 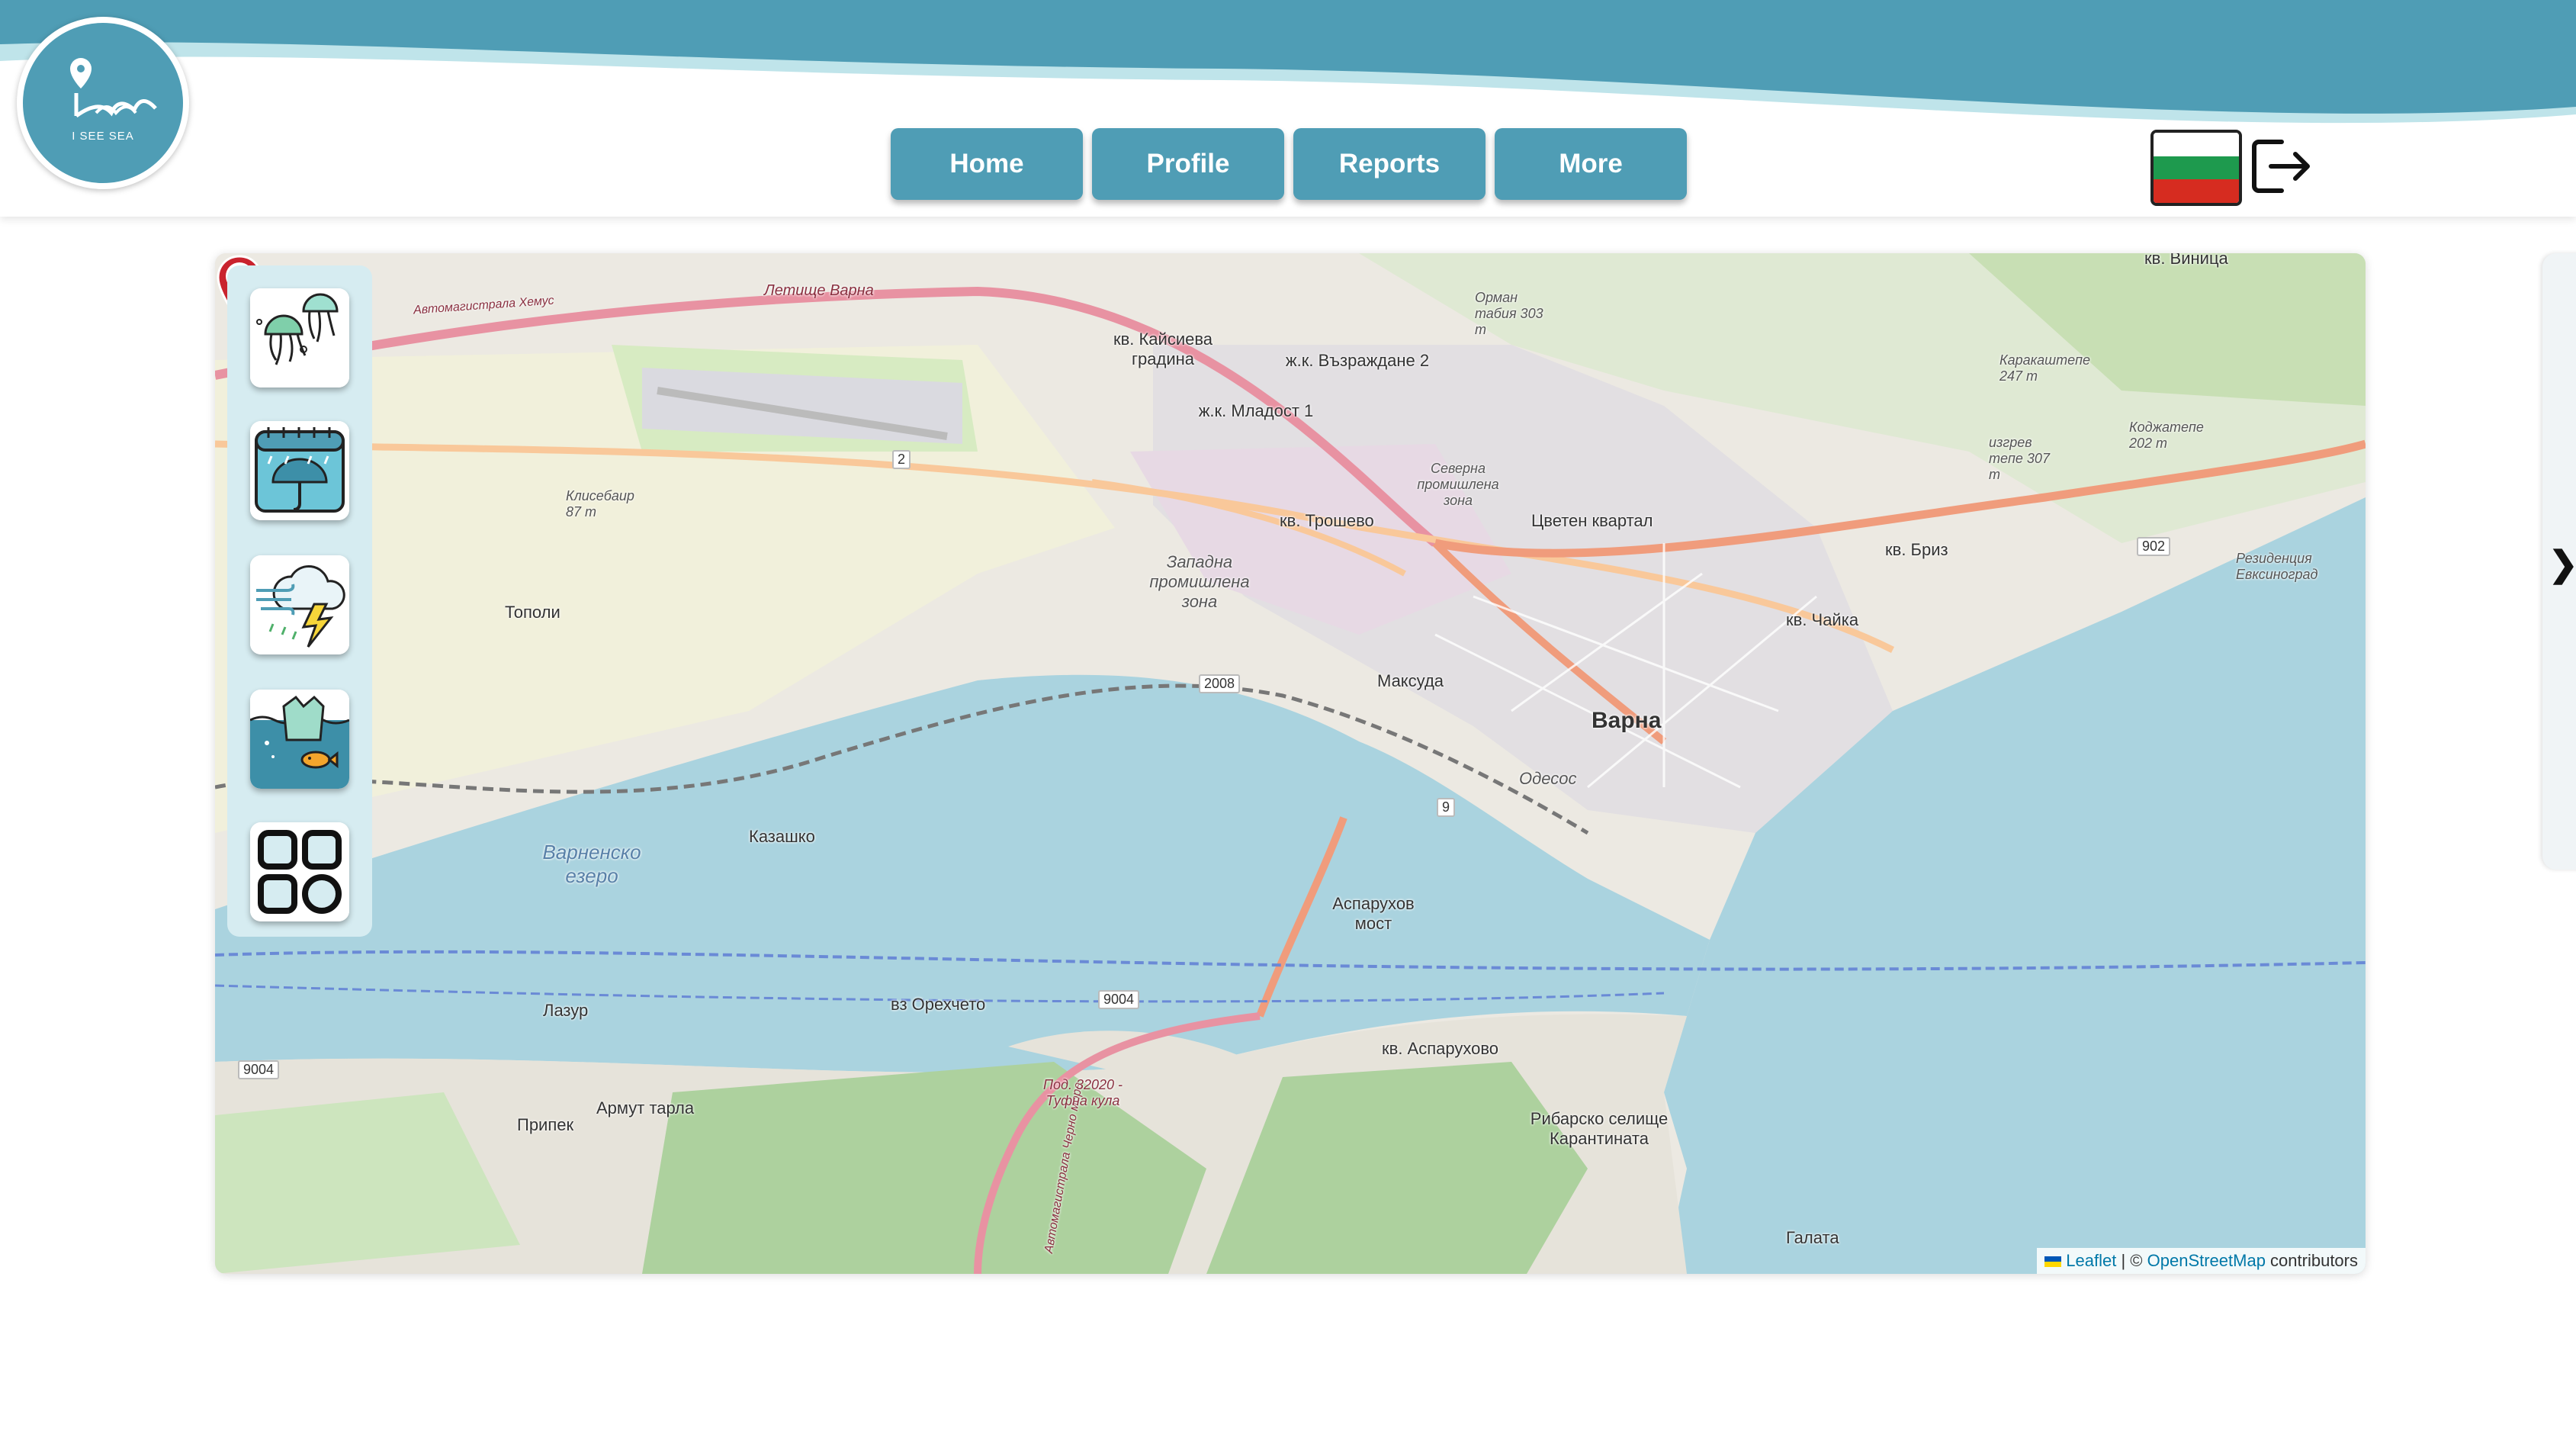 What do you see at coordinates (1357, 360) in the screenshot?
I see `map-label-vazrazhdane: ж.к. Възраждане 2` at bounding box center [1357, 360].